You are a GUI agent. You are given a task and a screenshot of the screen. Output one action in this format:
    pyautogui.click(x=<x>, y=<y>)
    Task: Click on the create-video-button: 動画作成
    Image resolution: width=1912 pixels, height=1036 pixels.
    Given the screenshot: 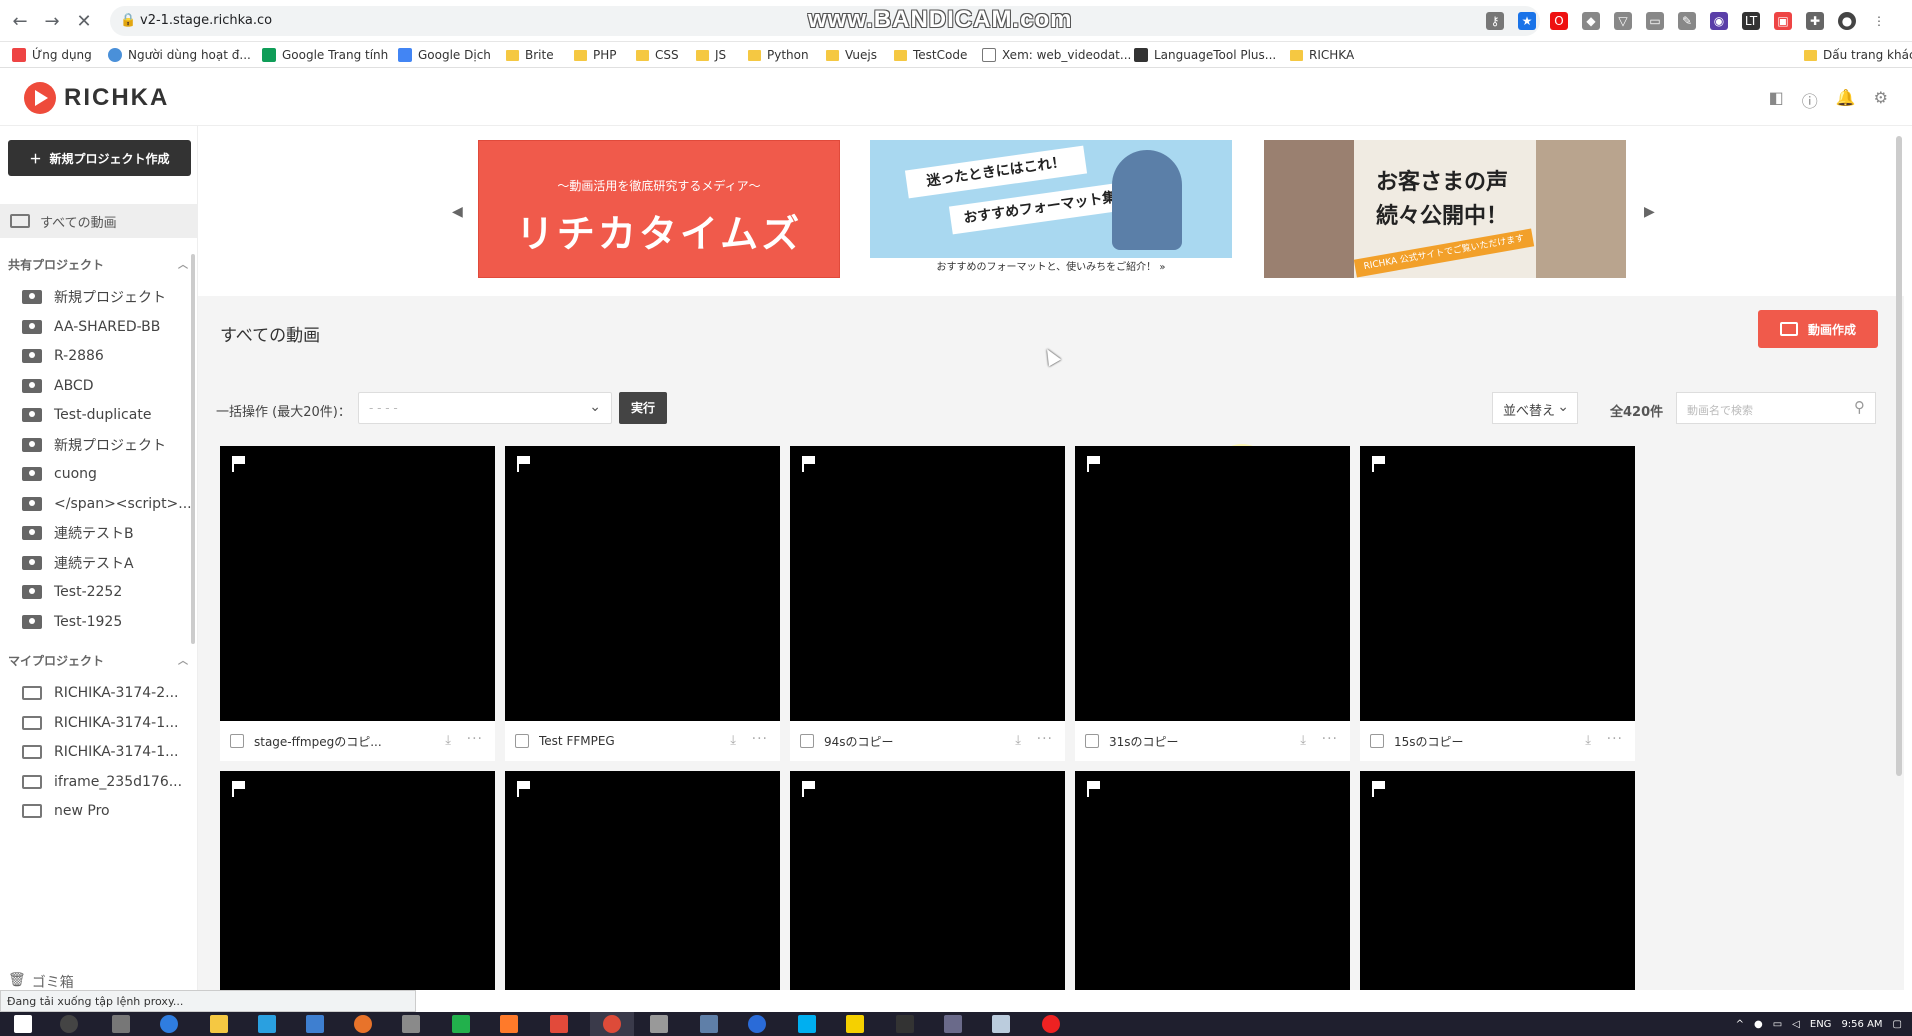 What is the action you would take?
    pyautogui.click(x=1818, y=329)
    